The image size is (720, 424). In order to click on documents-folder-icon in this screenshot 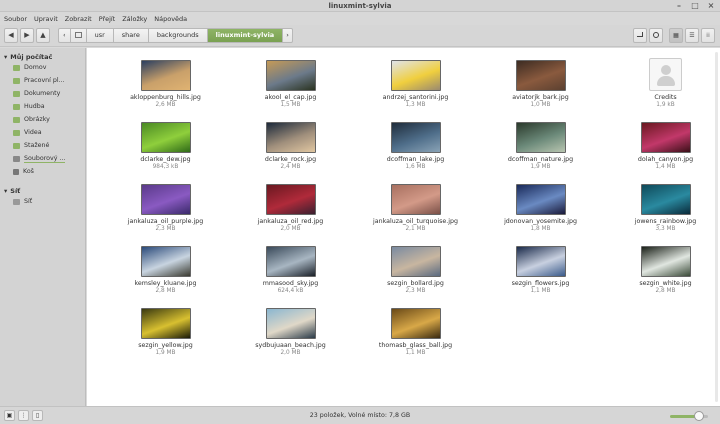, I will do `click(16, 93)`.